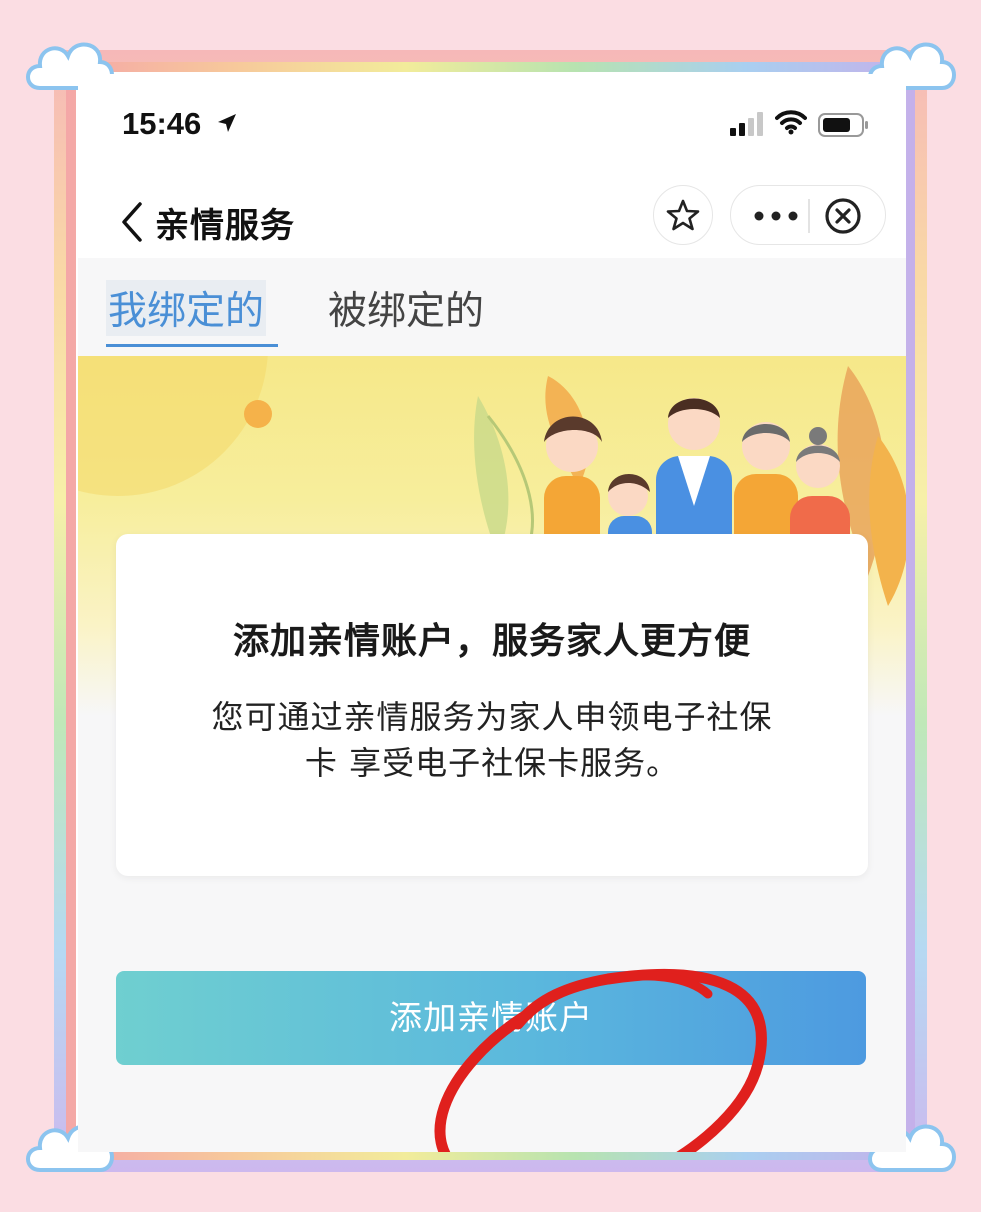 This screenshot has width=981, height=1212. What do you see at coordinates (746, 124) in the screenshot?
I see `signal-icon` at bounding box center [746, 124].